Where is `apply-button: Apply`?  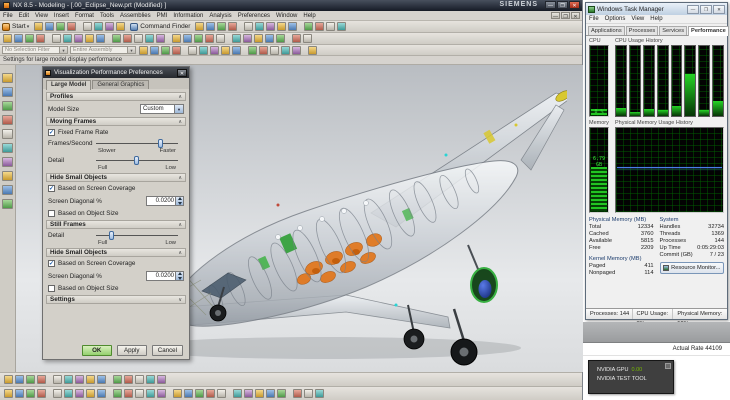 apply-button: Apply is located at coordinates (131, 350).